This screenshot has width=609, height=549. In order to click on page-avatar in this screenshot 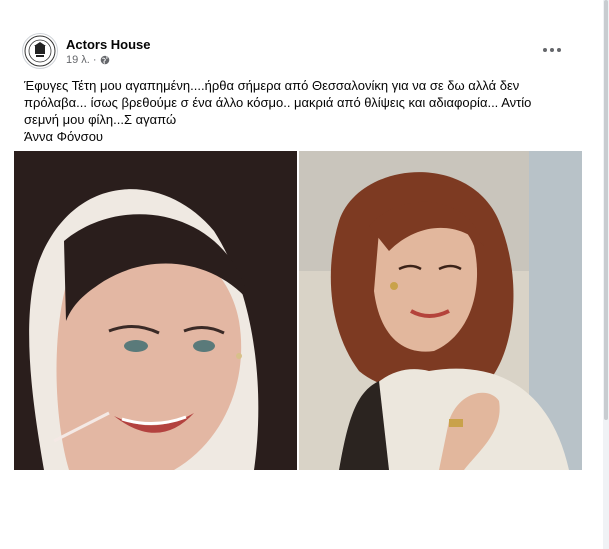, I will do `click(40, 51)`.